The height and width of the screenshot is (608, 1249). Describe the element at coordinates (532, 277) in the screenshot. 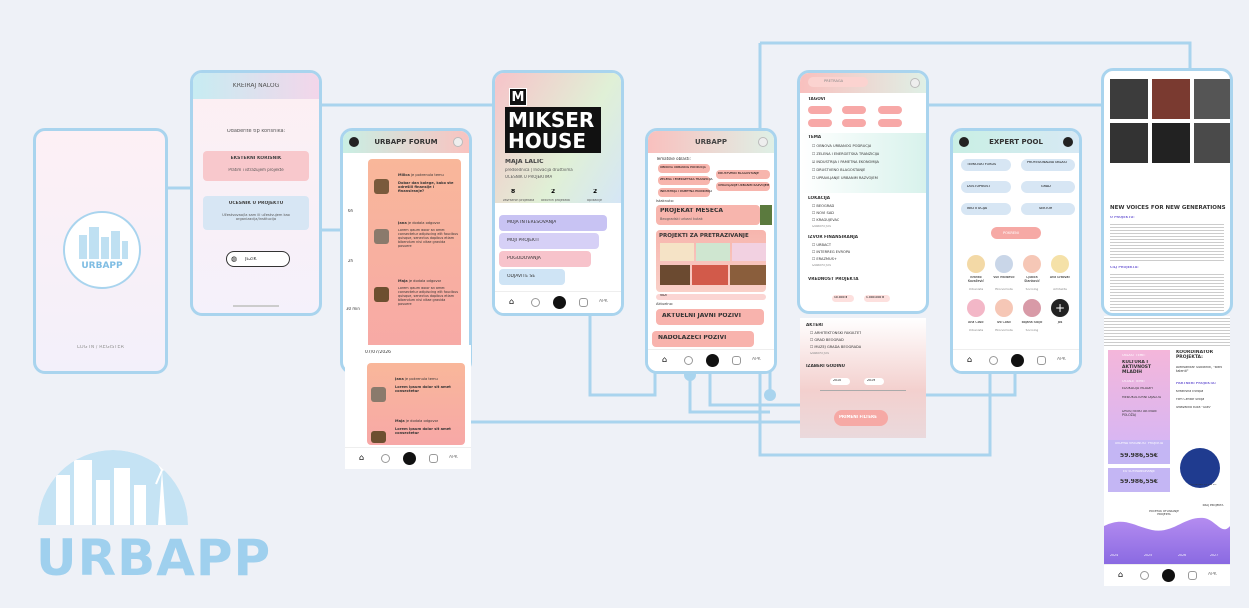

I see `menu-logout: ODJAVITE SE` at that location.